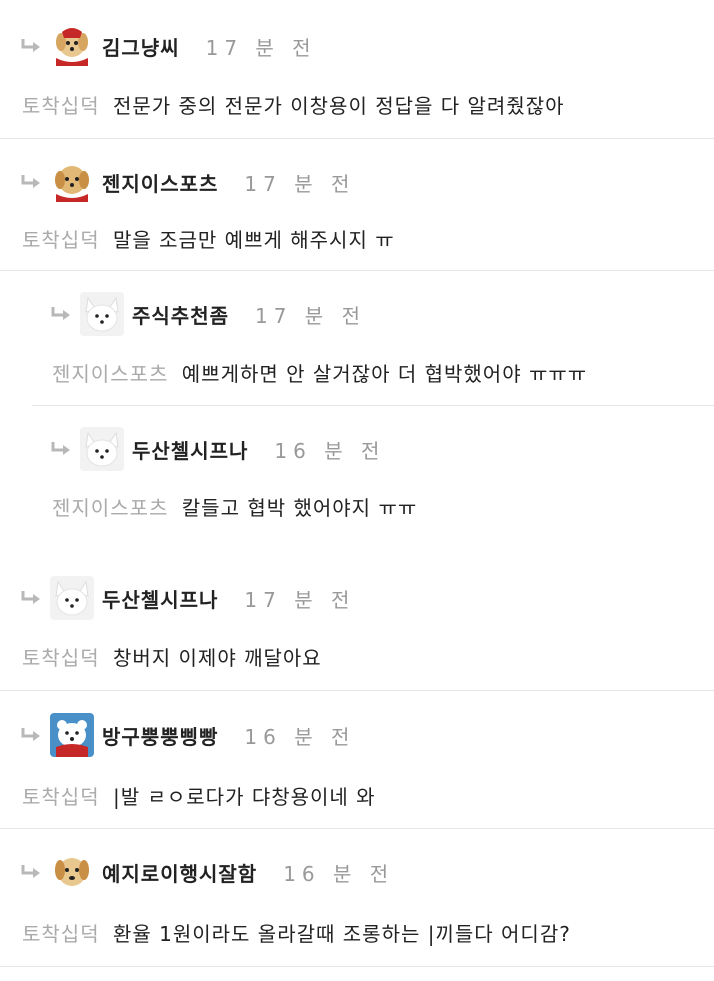  What do you see at coordinates (217, 658) in the screenshot?
I see `comment-text: 창버지 이제야 깨달아요` at bounding box center [217, 658].